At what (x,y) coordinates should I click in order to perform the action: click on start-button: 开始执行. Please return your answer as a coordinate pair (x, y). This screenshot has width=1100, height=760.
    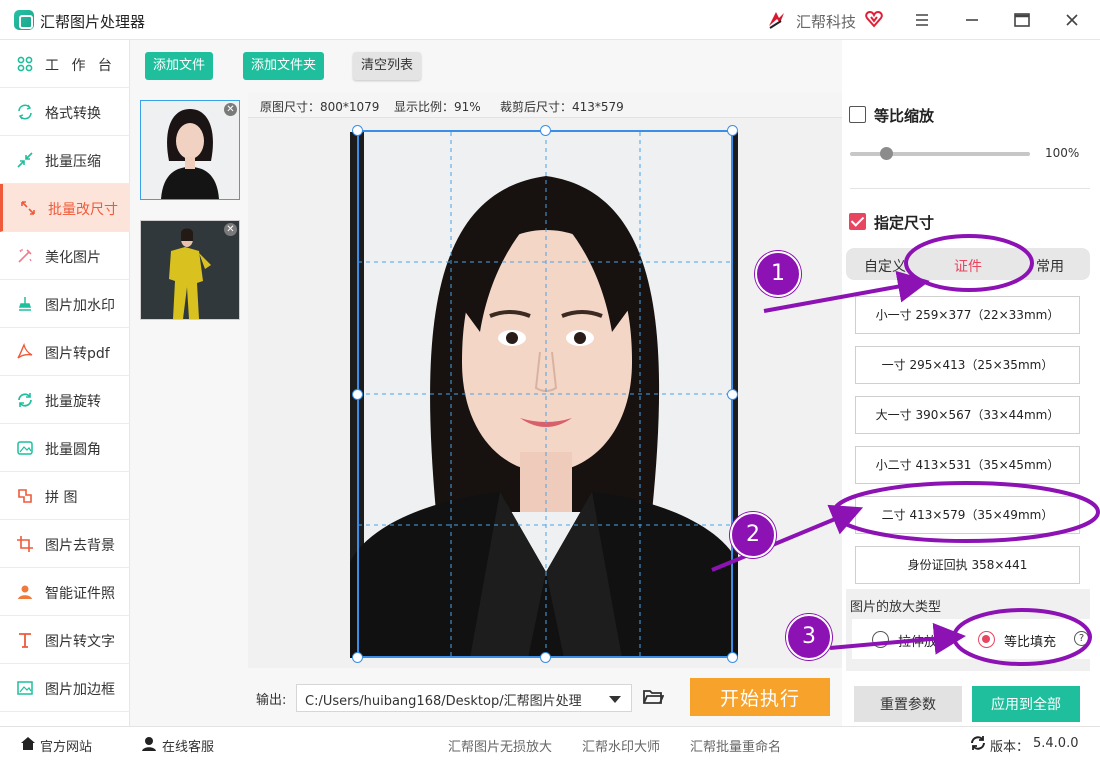
    Looking at the image, I should click on (760, 697).